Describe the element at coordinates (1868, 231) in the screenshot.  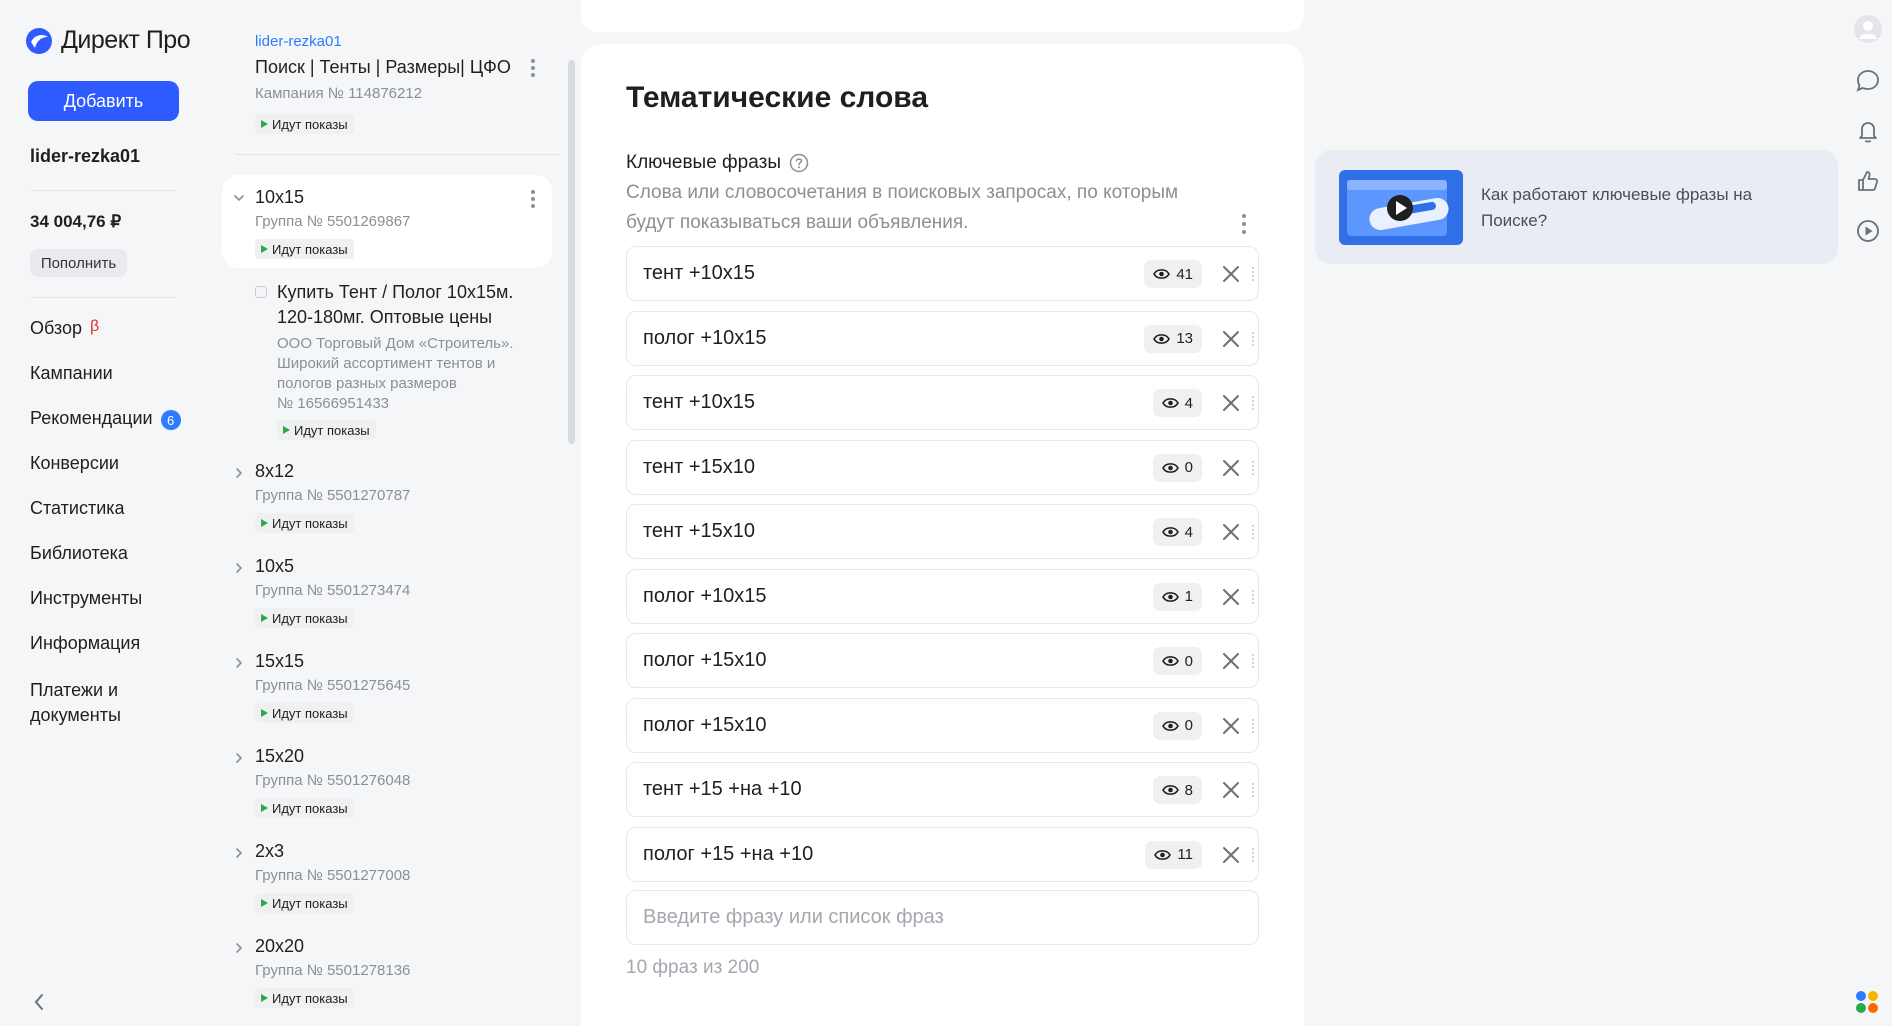
I see `play-circle-icon` at that location.